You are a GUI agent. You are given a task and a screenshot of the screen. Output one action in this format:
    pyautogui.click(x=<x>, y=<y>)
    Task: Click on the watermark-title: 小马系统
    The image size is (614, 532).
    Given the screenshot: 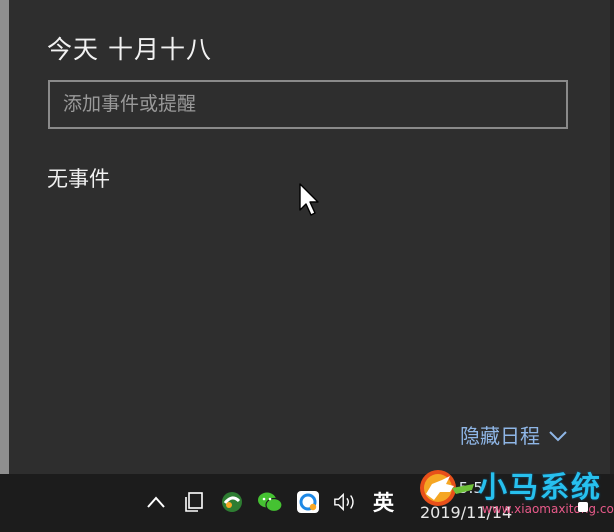 What is the action you would take?
    pyautogui.click(x=540, y=487)
    